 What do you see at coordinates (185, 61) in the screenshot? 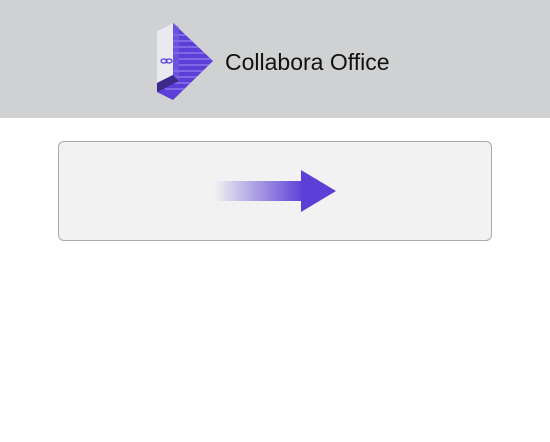
I see `collabora-logo-icon` at bounding box center [185, 61].